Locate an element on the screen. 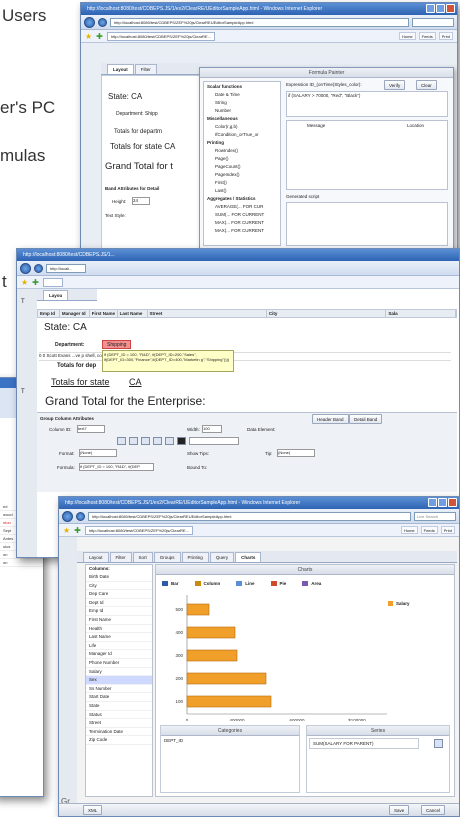 The width and height of the screenshot is (460, 817). function-tree-item: RowIndex() is located at coordinates (242, 151).